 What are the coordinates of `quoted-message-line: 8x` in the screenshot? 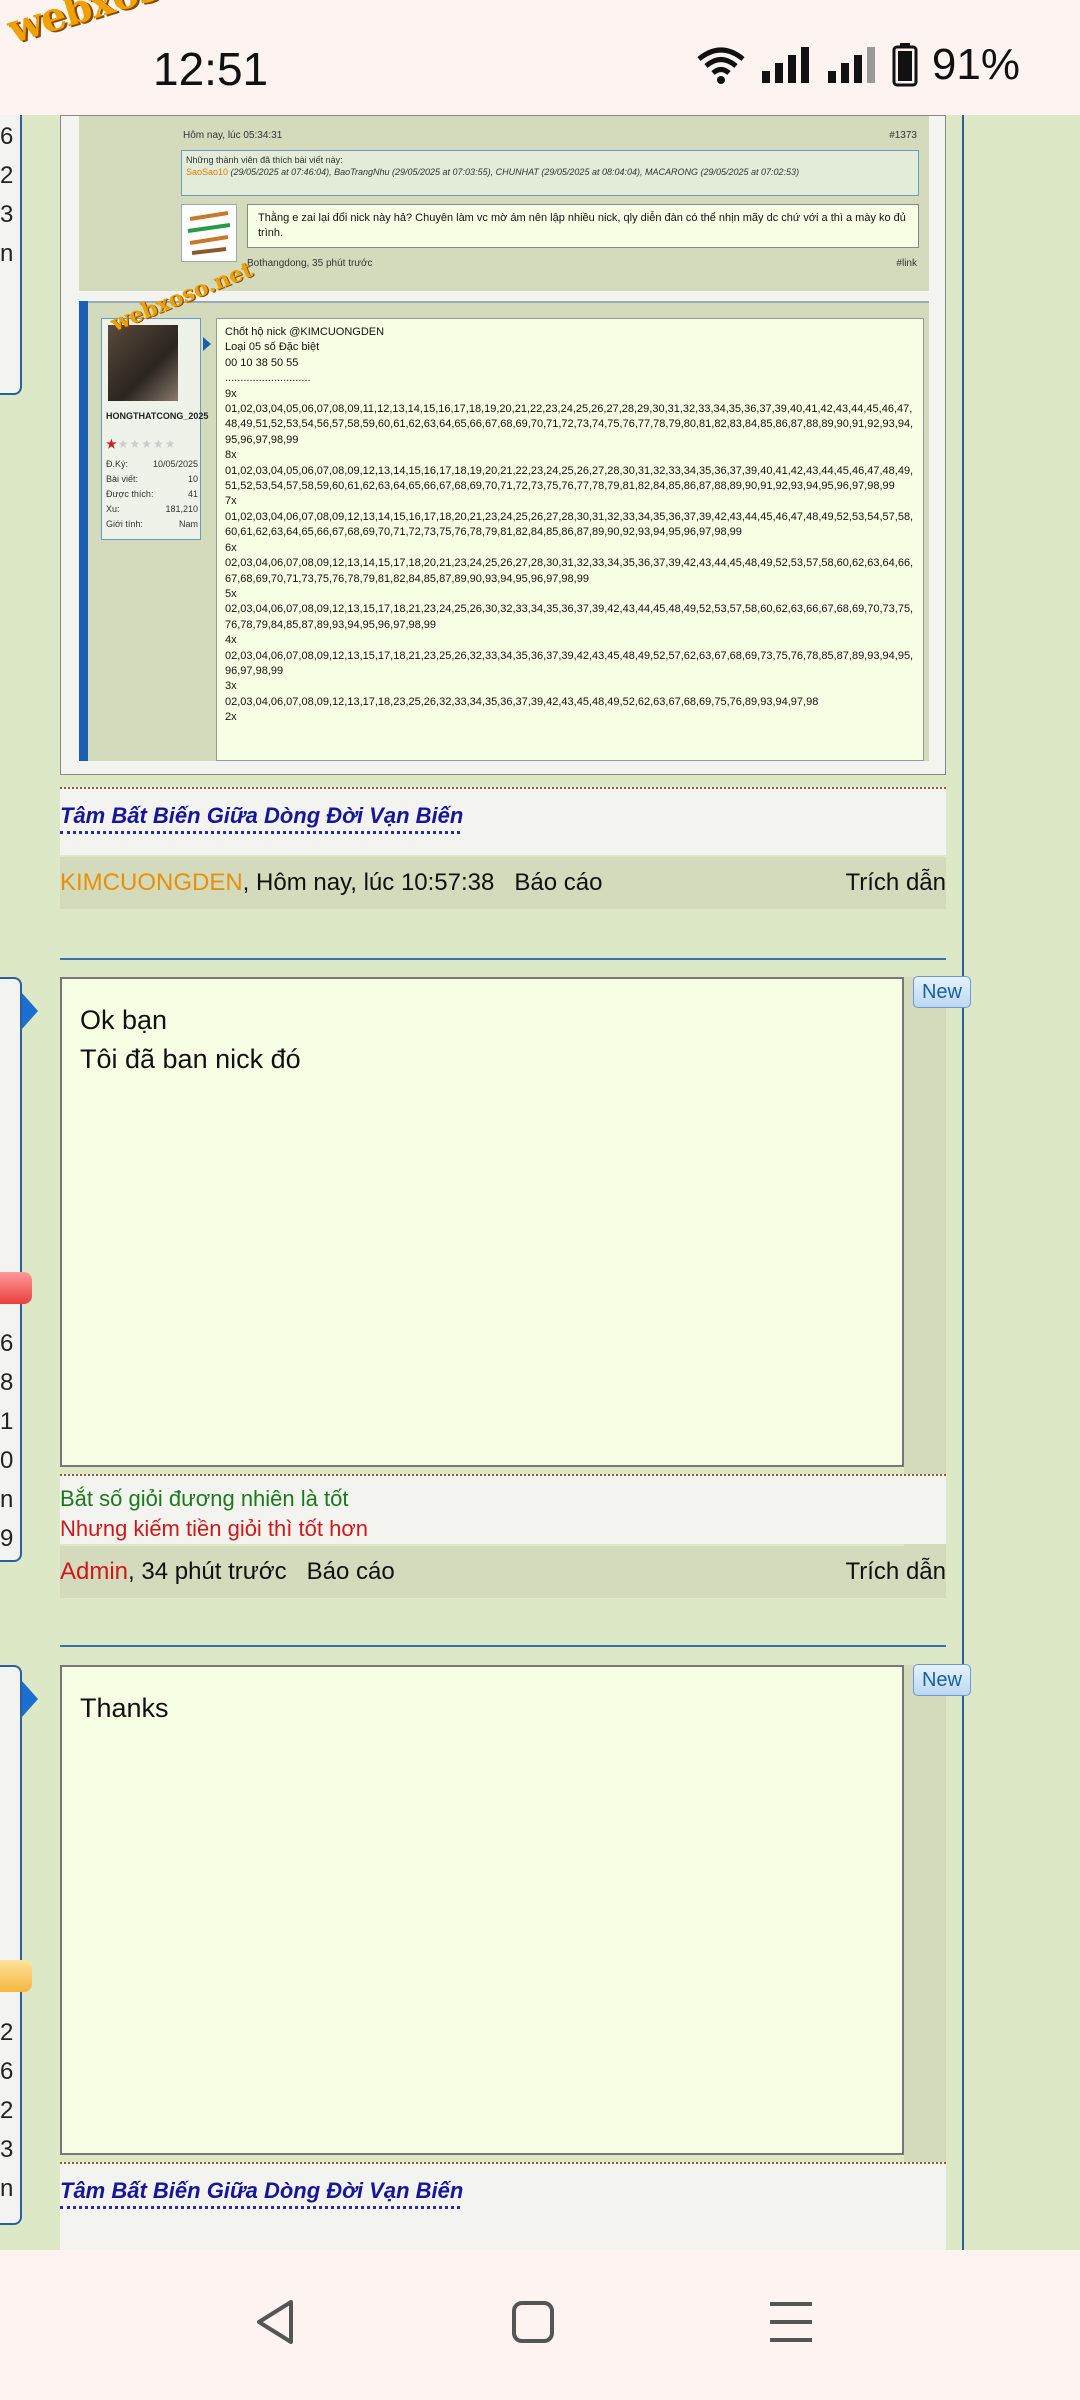 It's located at (231, 455).